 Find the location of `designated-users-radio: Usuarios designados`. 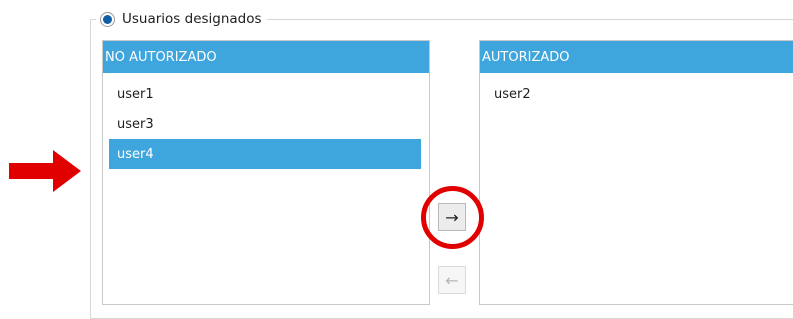

designated-users-radio: Usuarios designados is located at coordinates (181, 19).